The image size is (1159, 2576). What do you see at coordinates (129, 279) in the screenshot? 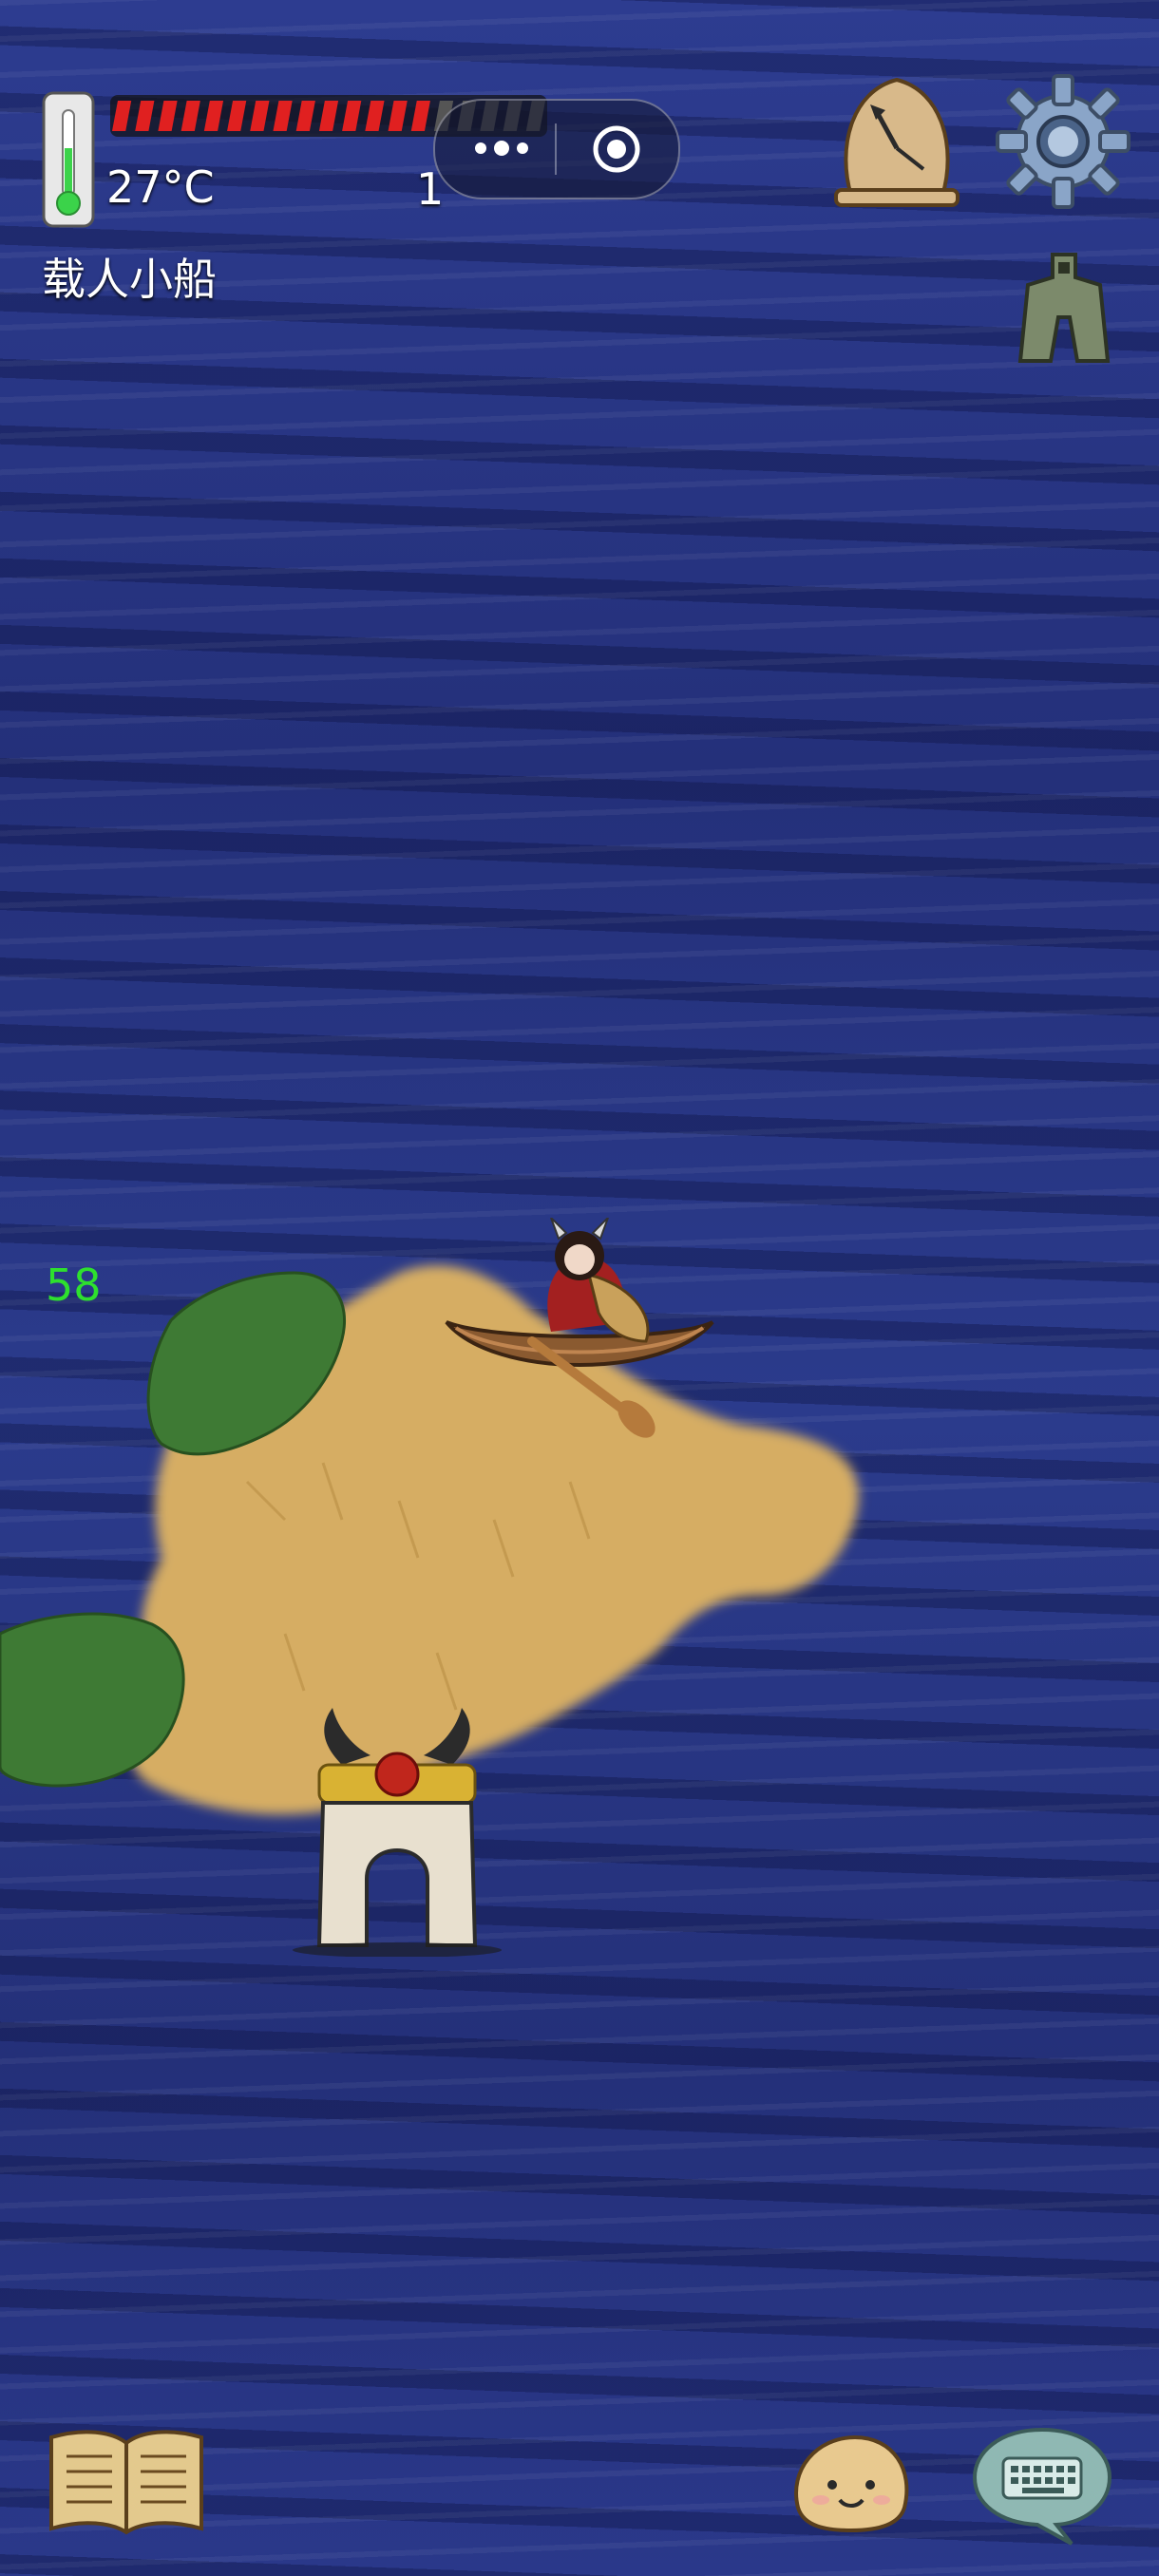
I see `held-item-label: 载人小船` at bounding box center [129, 279].